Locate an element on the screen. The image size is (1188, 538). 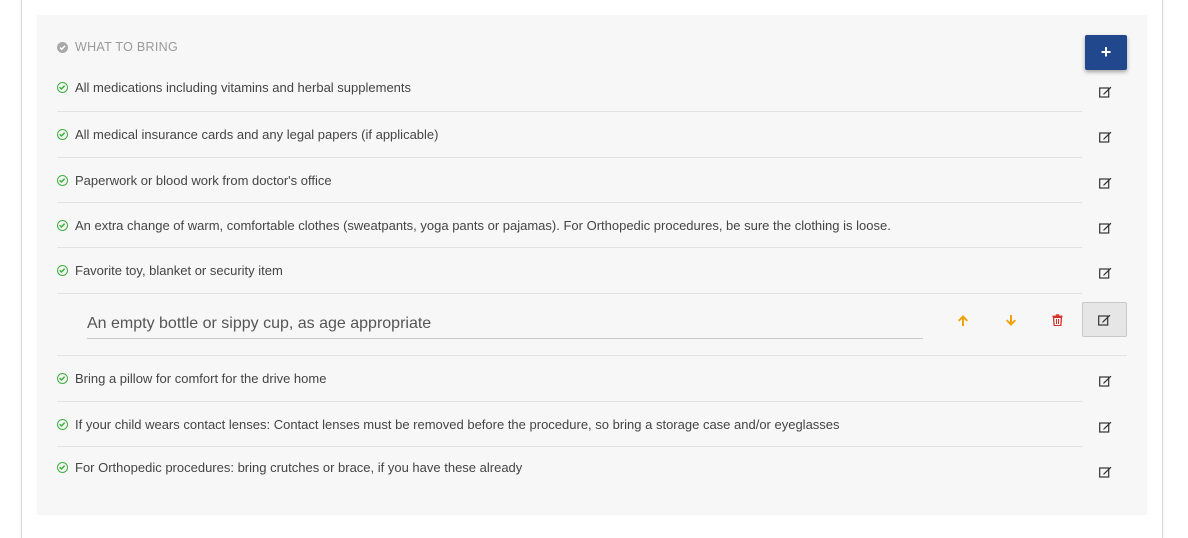
item-label: Favorite toy, blanket or security item is located at coordinates (179, 270).